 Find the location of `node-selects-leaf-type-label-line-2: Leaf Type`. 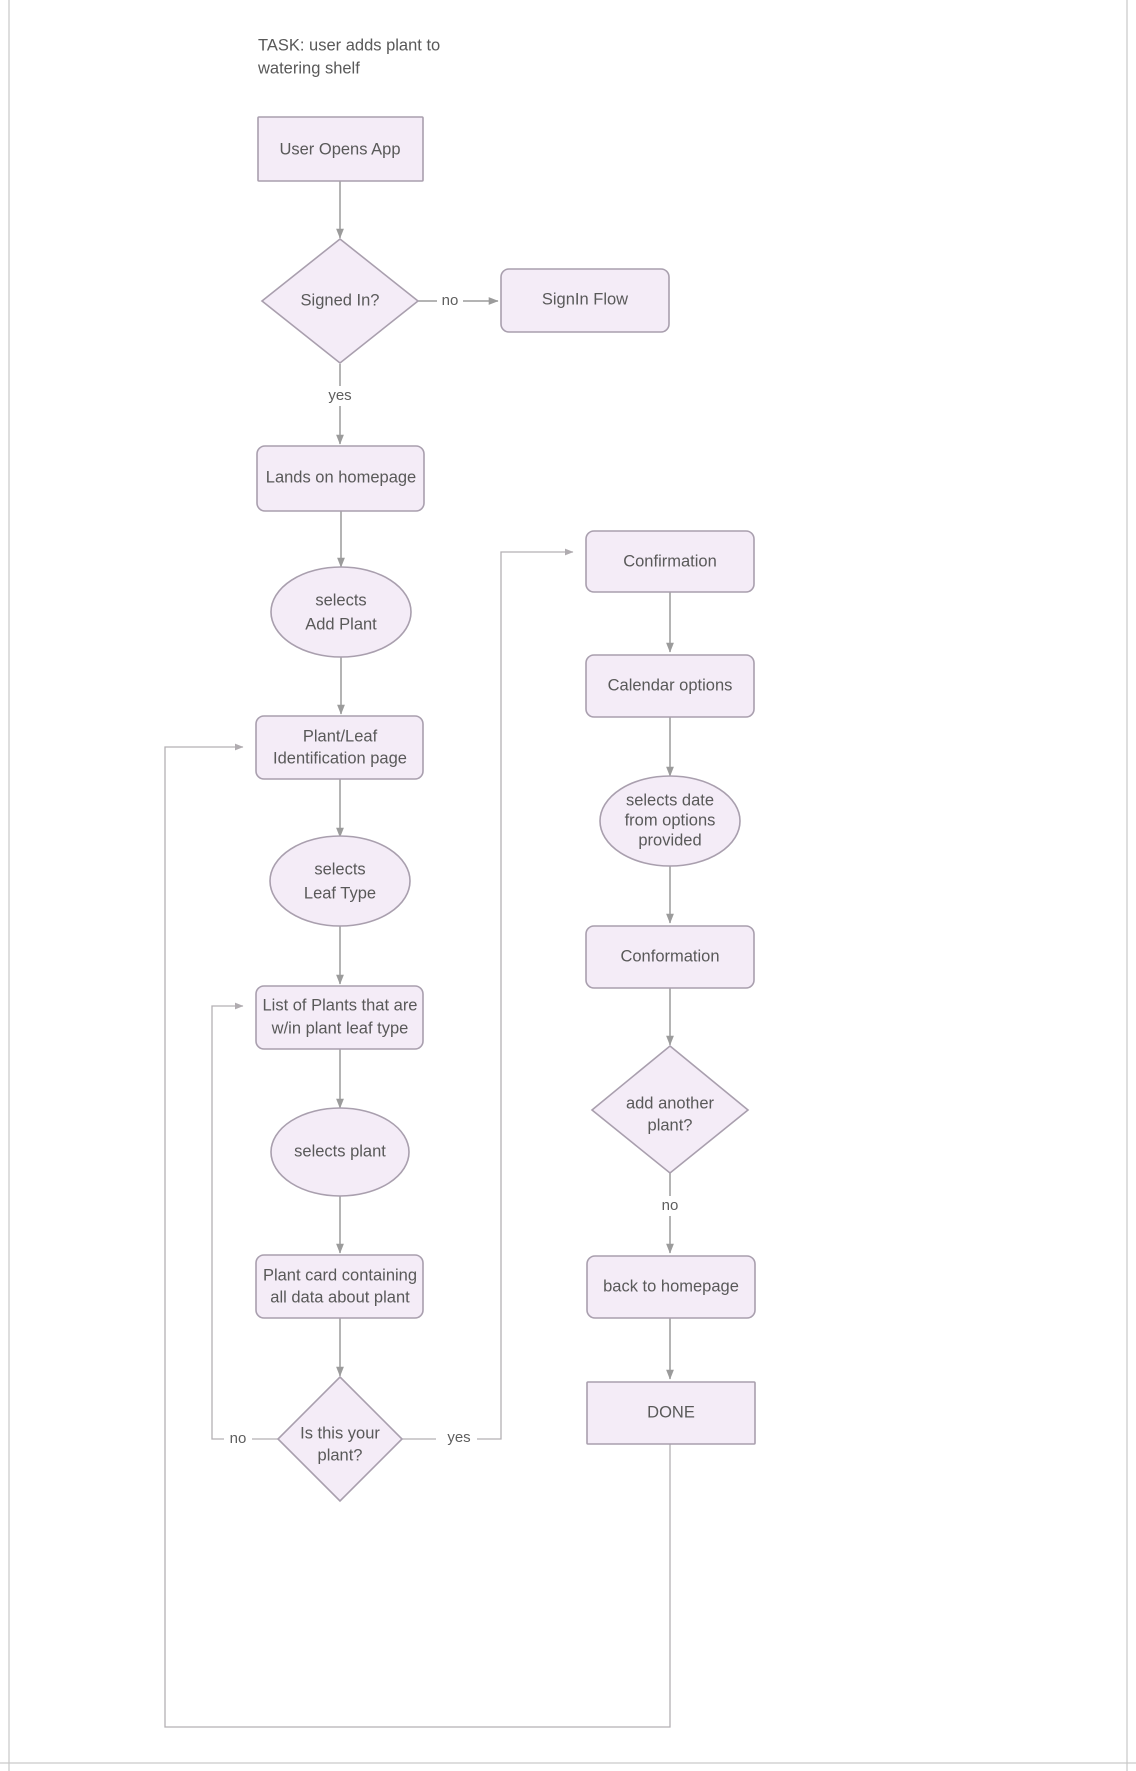

node-selects-leaf-type-label-line-2: Leaf Type is located at coordinates (340, 893).